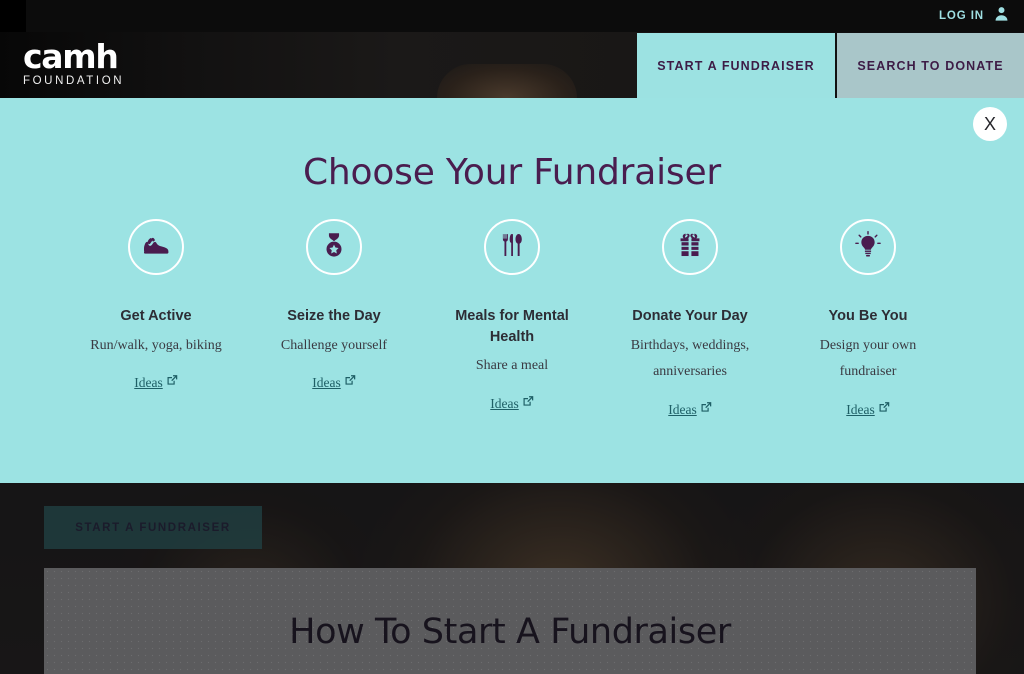  I want to click on tab-search-to-donate: SEARCH TO DONATE, so click(929, 65).